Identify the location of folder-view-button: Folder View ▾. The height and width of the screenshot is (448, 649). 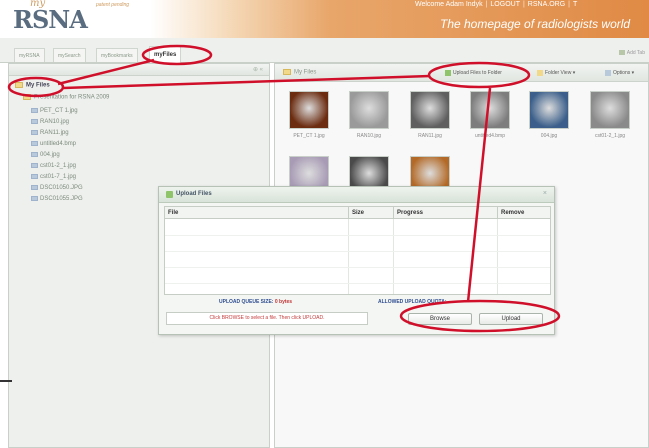
(556, 73).